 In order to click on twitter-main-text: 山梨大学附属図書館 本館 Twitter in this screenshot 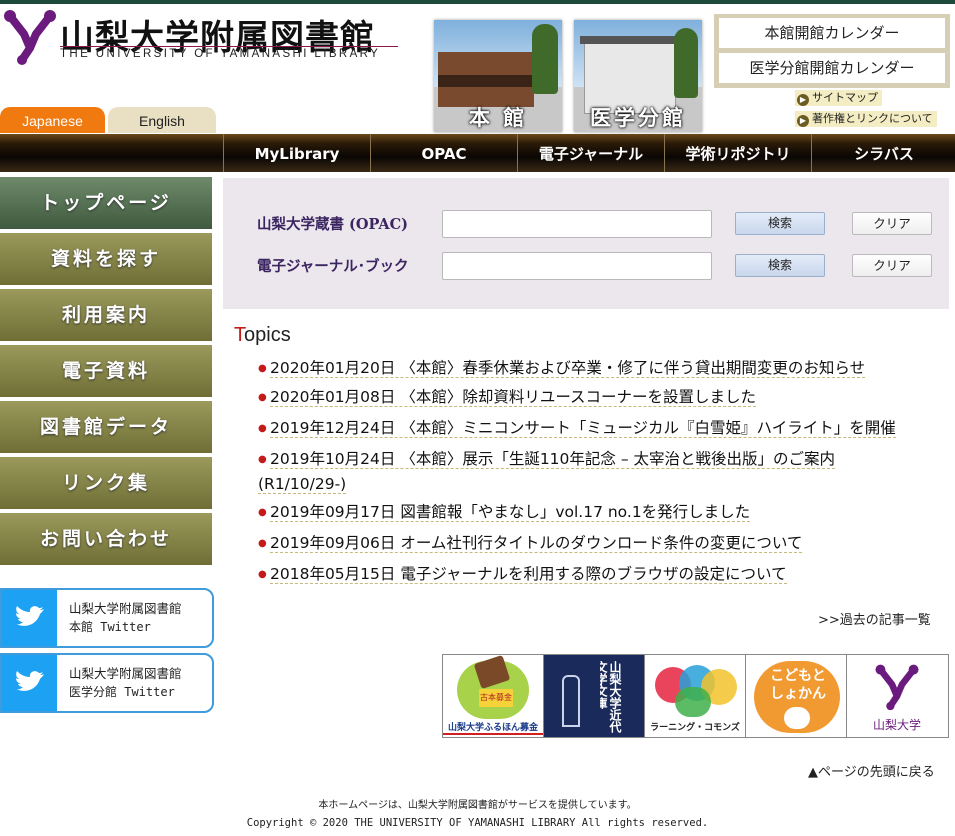, I will do `click(125, 618)`.